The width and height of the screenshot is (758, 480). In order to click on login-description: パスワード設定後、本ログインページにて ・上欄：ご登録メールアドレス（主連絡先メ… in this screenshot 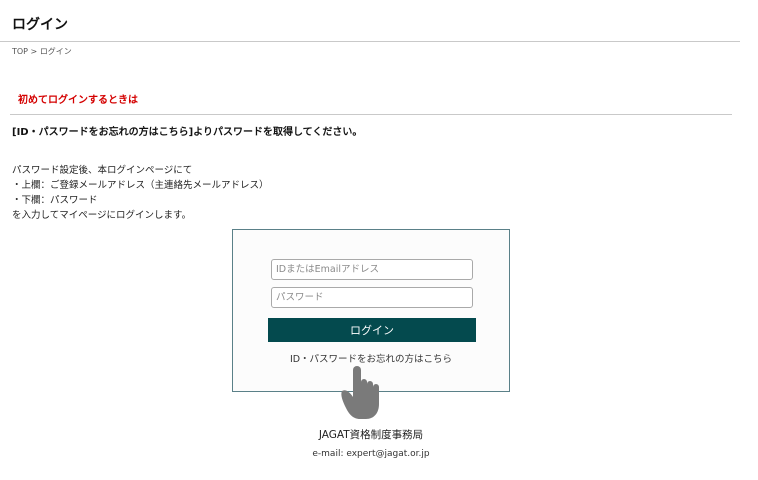, I will do `click(140, 193)`.